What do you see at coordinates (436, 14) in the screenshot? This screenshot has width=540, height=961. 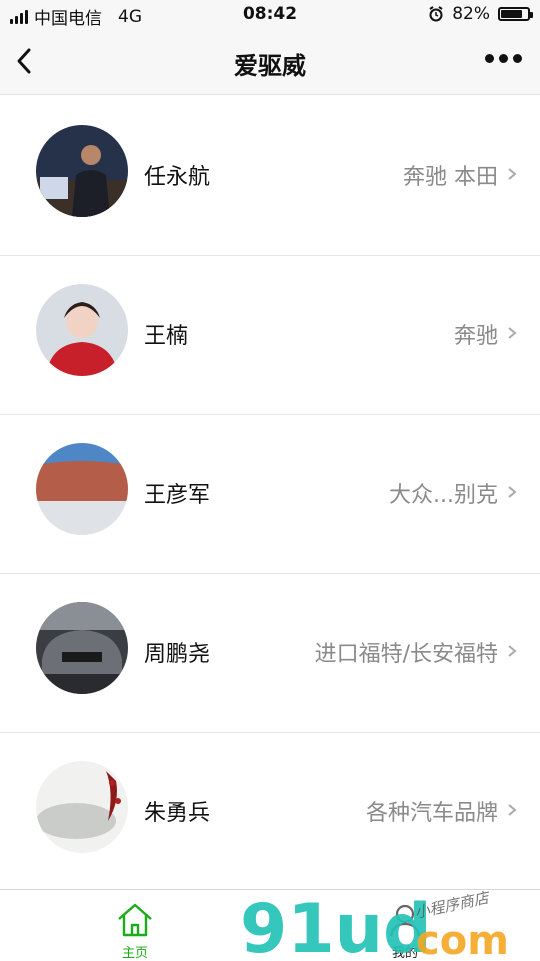 I see `alarm-icon` at bounding box center [436, 14].